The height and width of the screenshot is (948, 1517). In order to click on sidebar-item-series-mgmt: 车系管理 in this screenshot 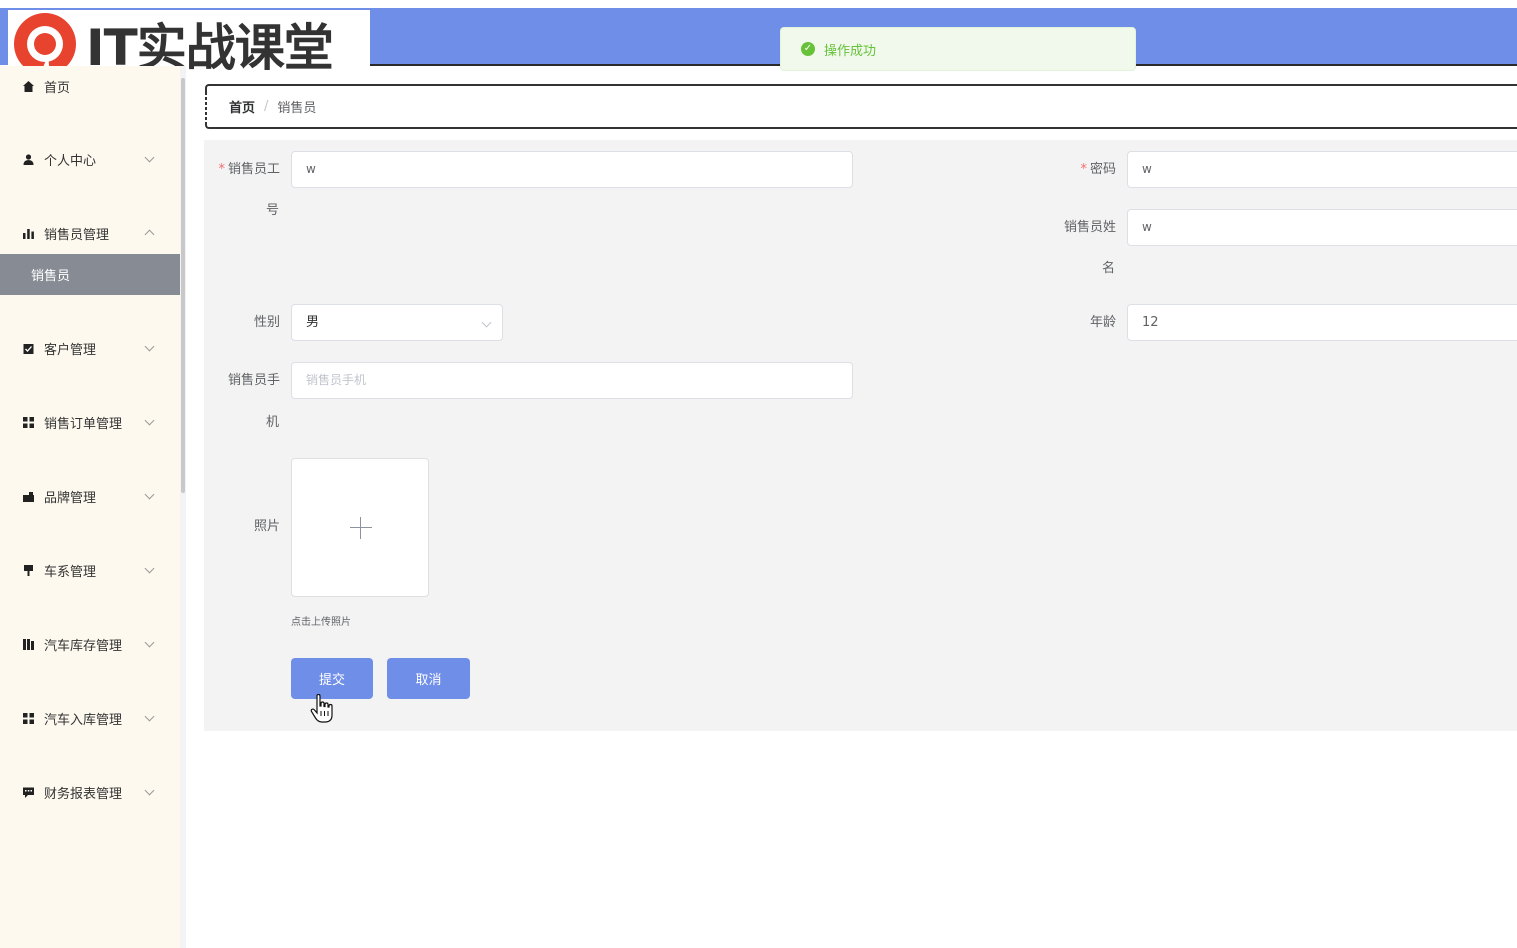, I will do `click(90, 570)`.